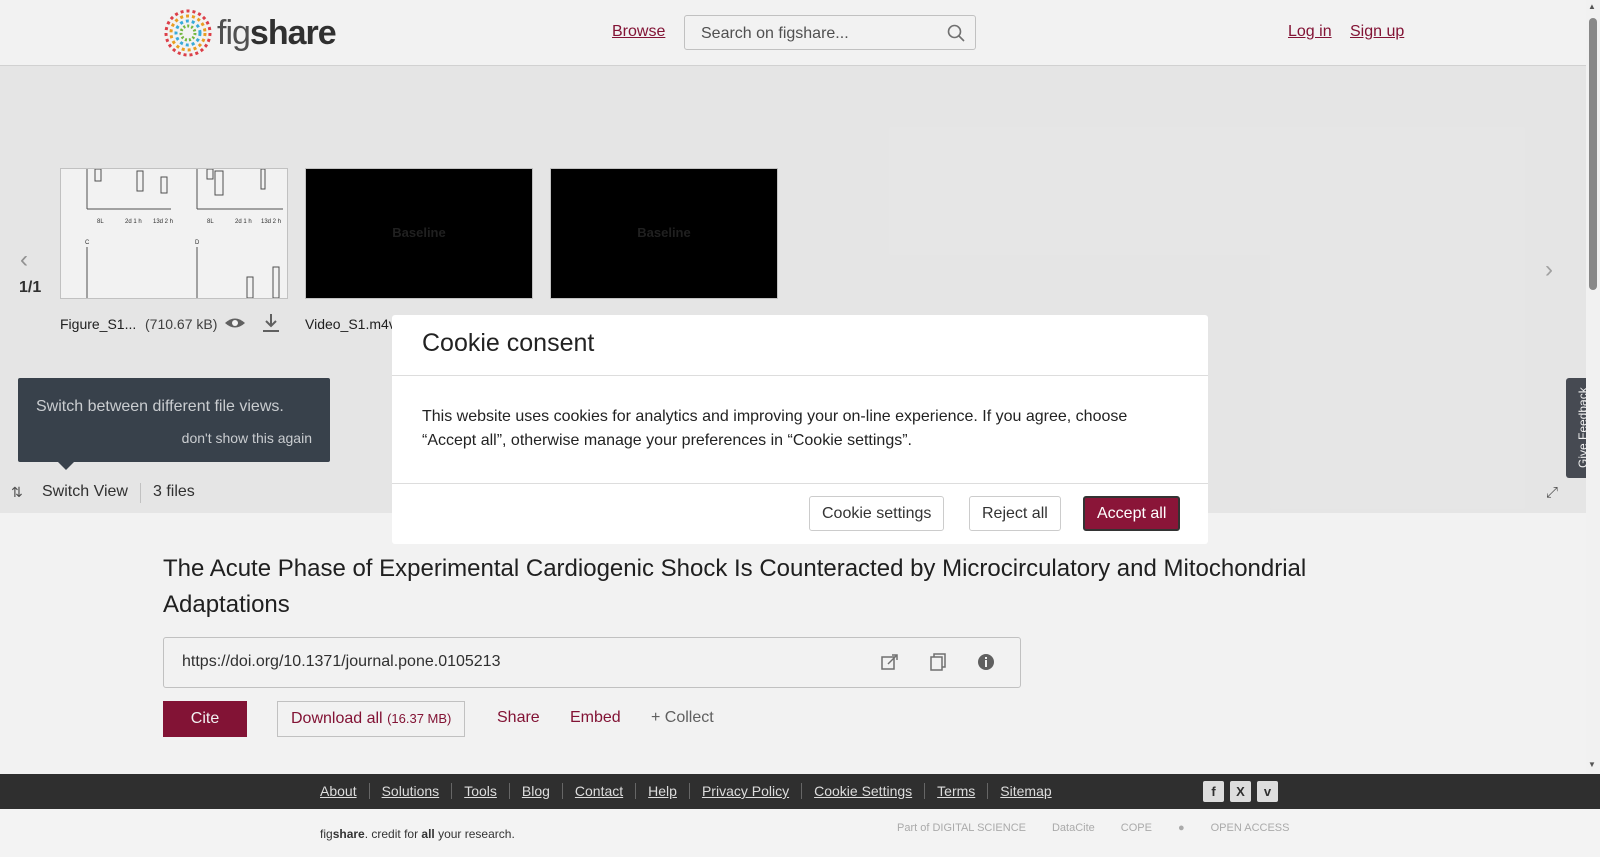  What do you see at coordinates (1213, 791) in the screenshot?
I see `facebook-icon: f` at bounding box center [1213, 791].